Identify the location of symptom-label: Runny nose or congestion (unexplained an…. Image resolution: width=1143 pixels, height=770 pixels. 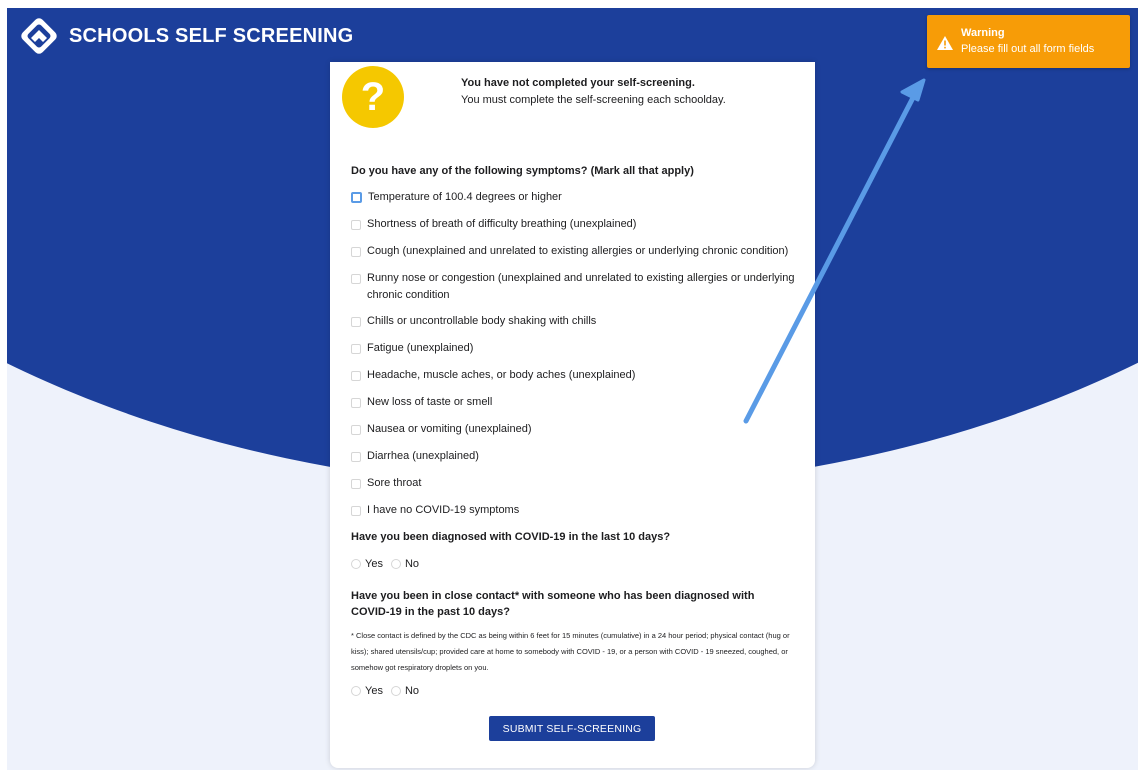
(581, 286).